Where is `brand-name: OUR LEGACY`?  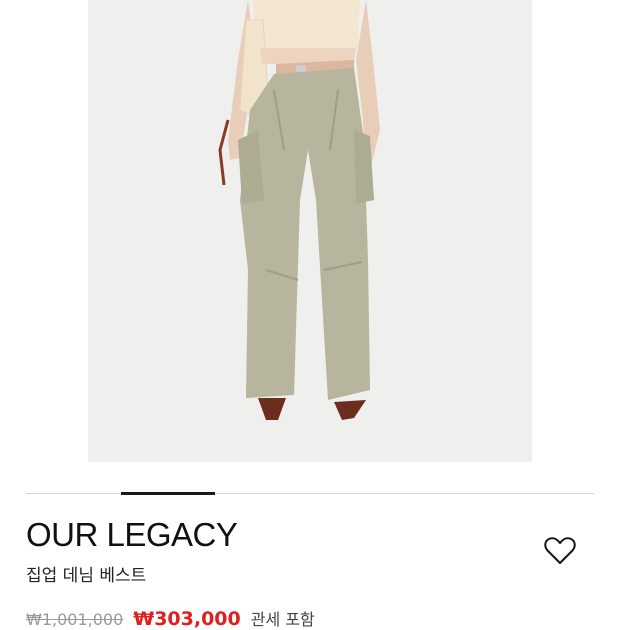
brand-name: OUR LEGACY is located at coordinates (132, 535).